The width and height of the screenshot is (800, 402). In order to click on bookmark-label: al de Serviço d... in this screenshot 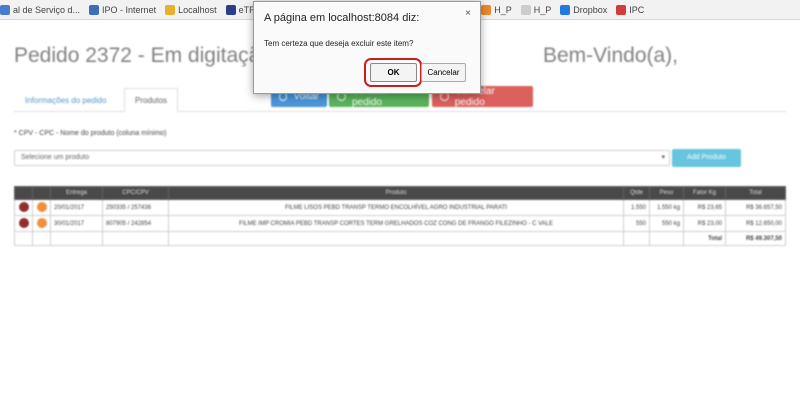, I will do `click(47, 9)`.